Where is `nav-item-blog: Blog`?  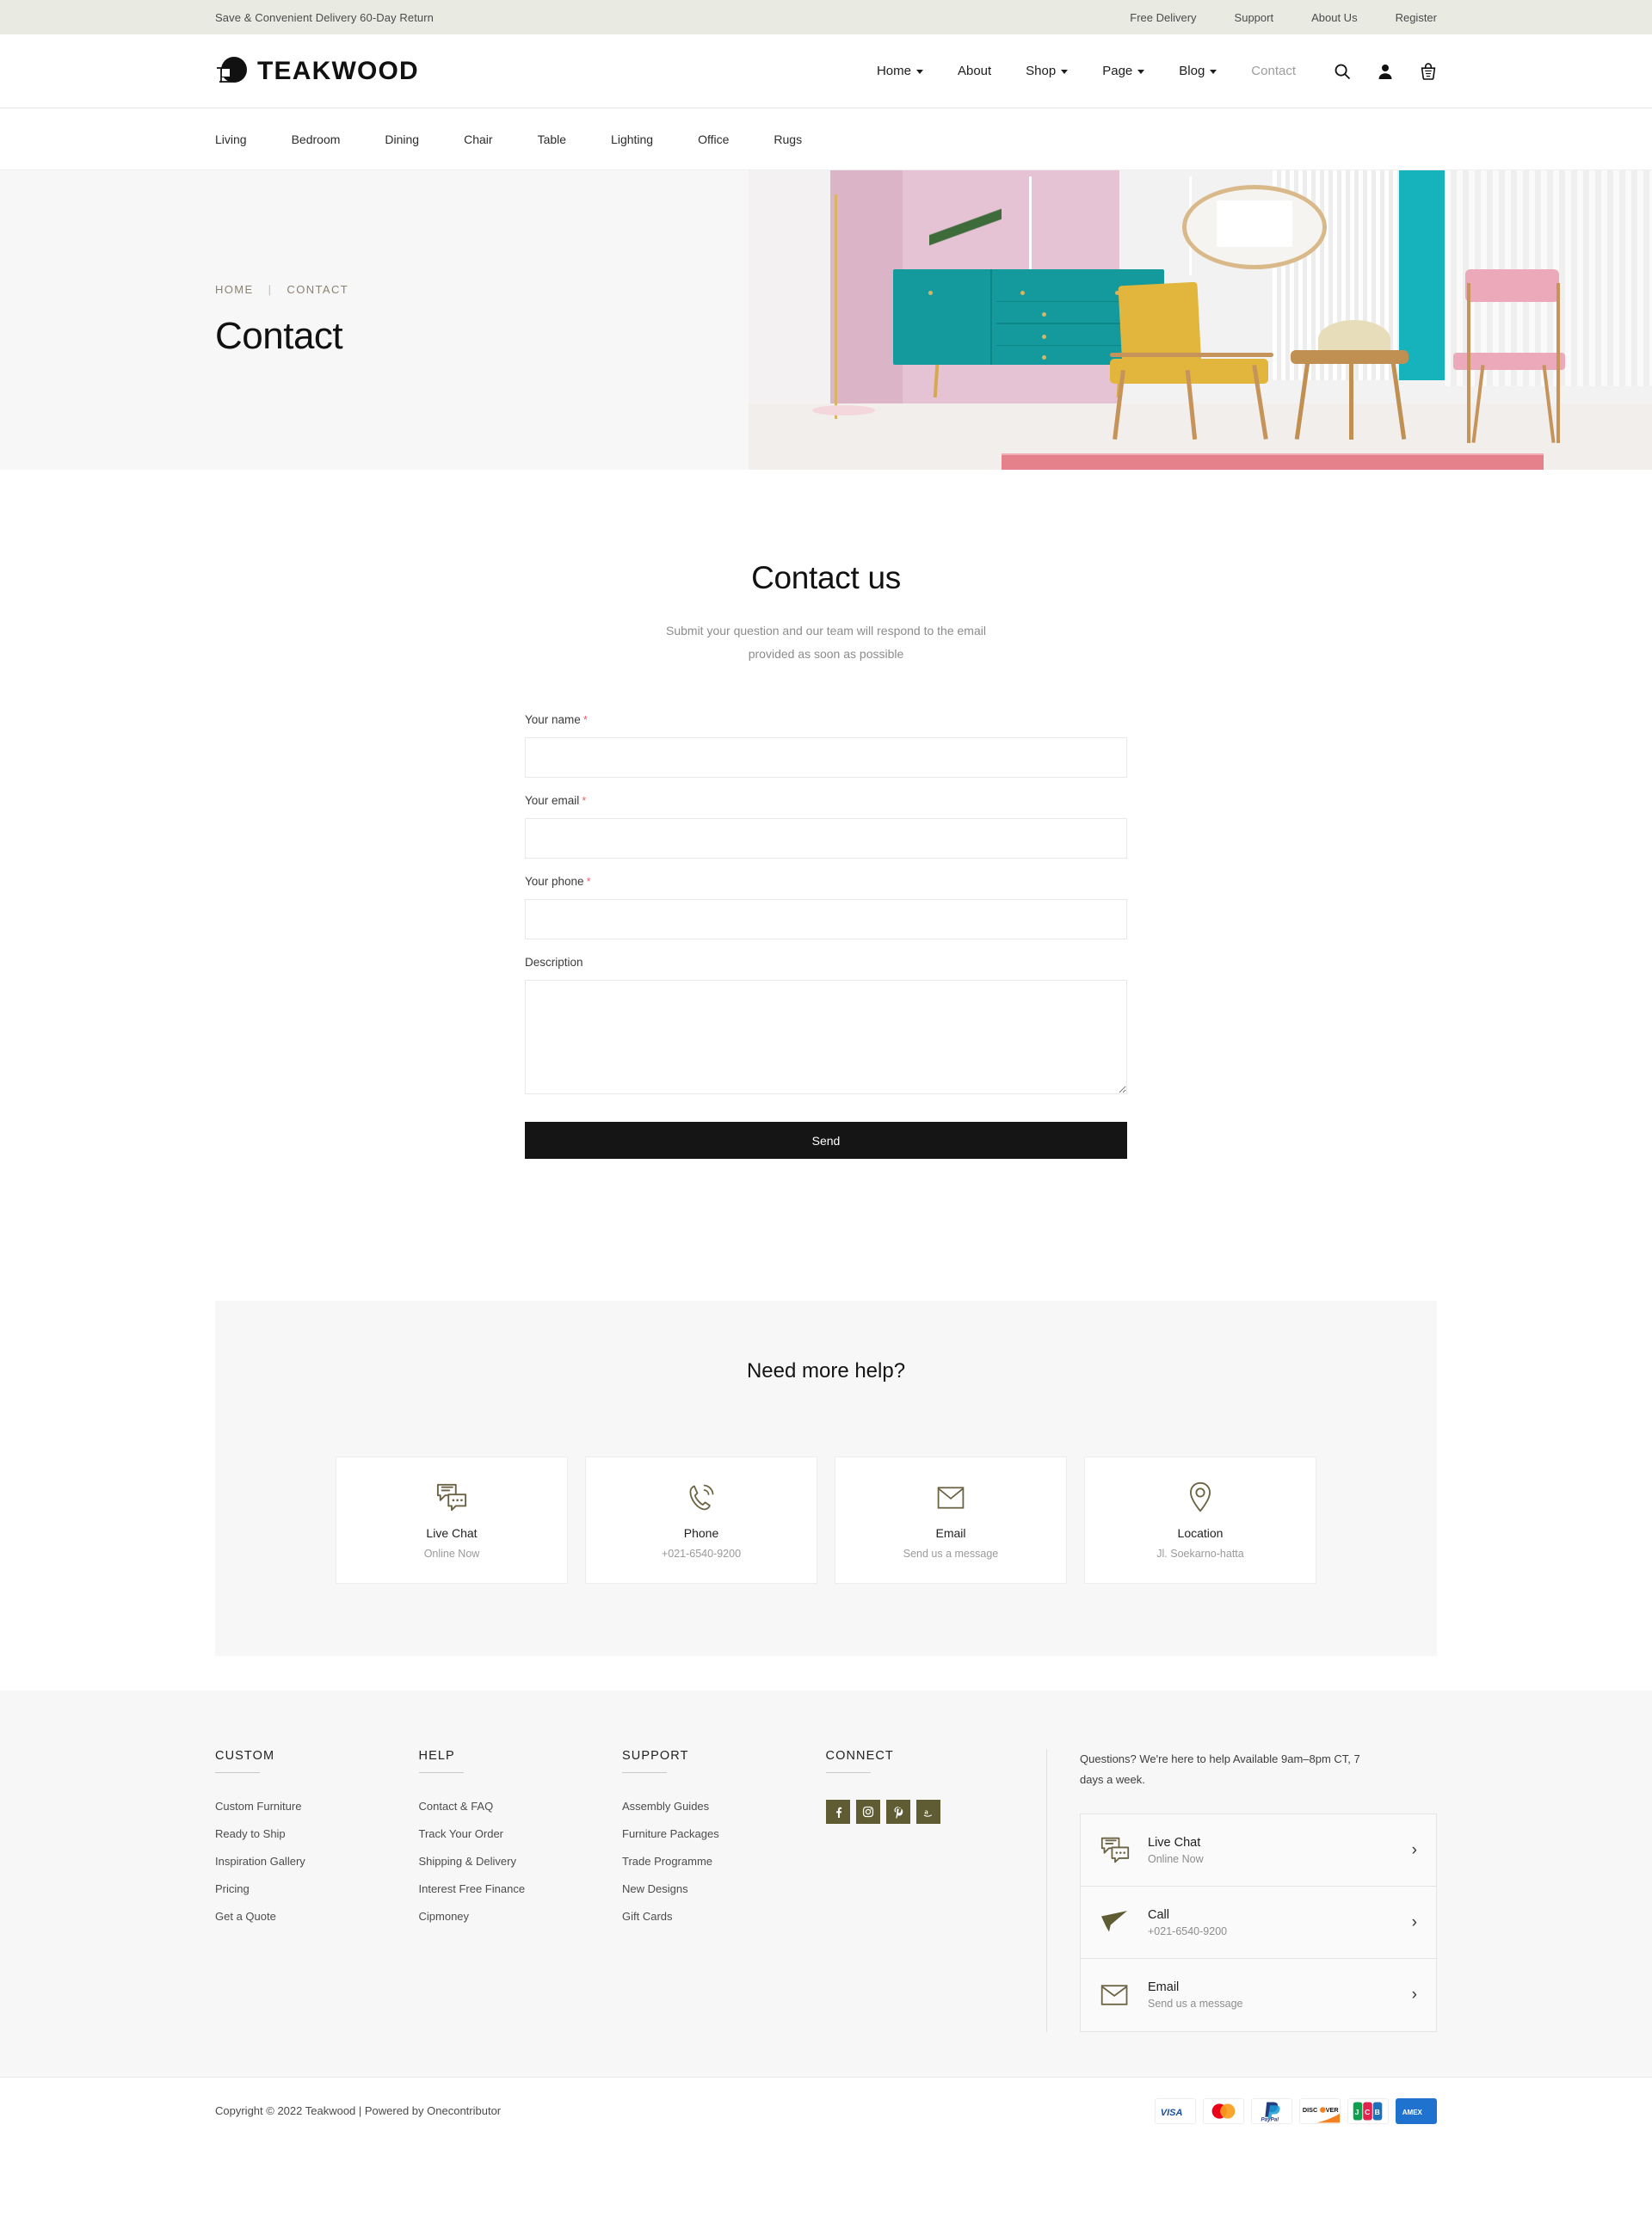
nav-item-blog: Blog is located at coordinates (1198, 71).